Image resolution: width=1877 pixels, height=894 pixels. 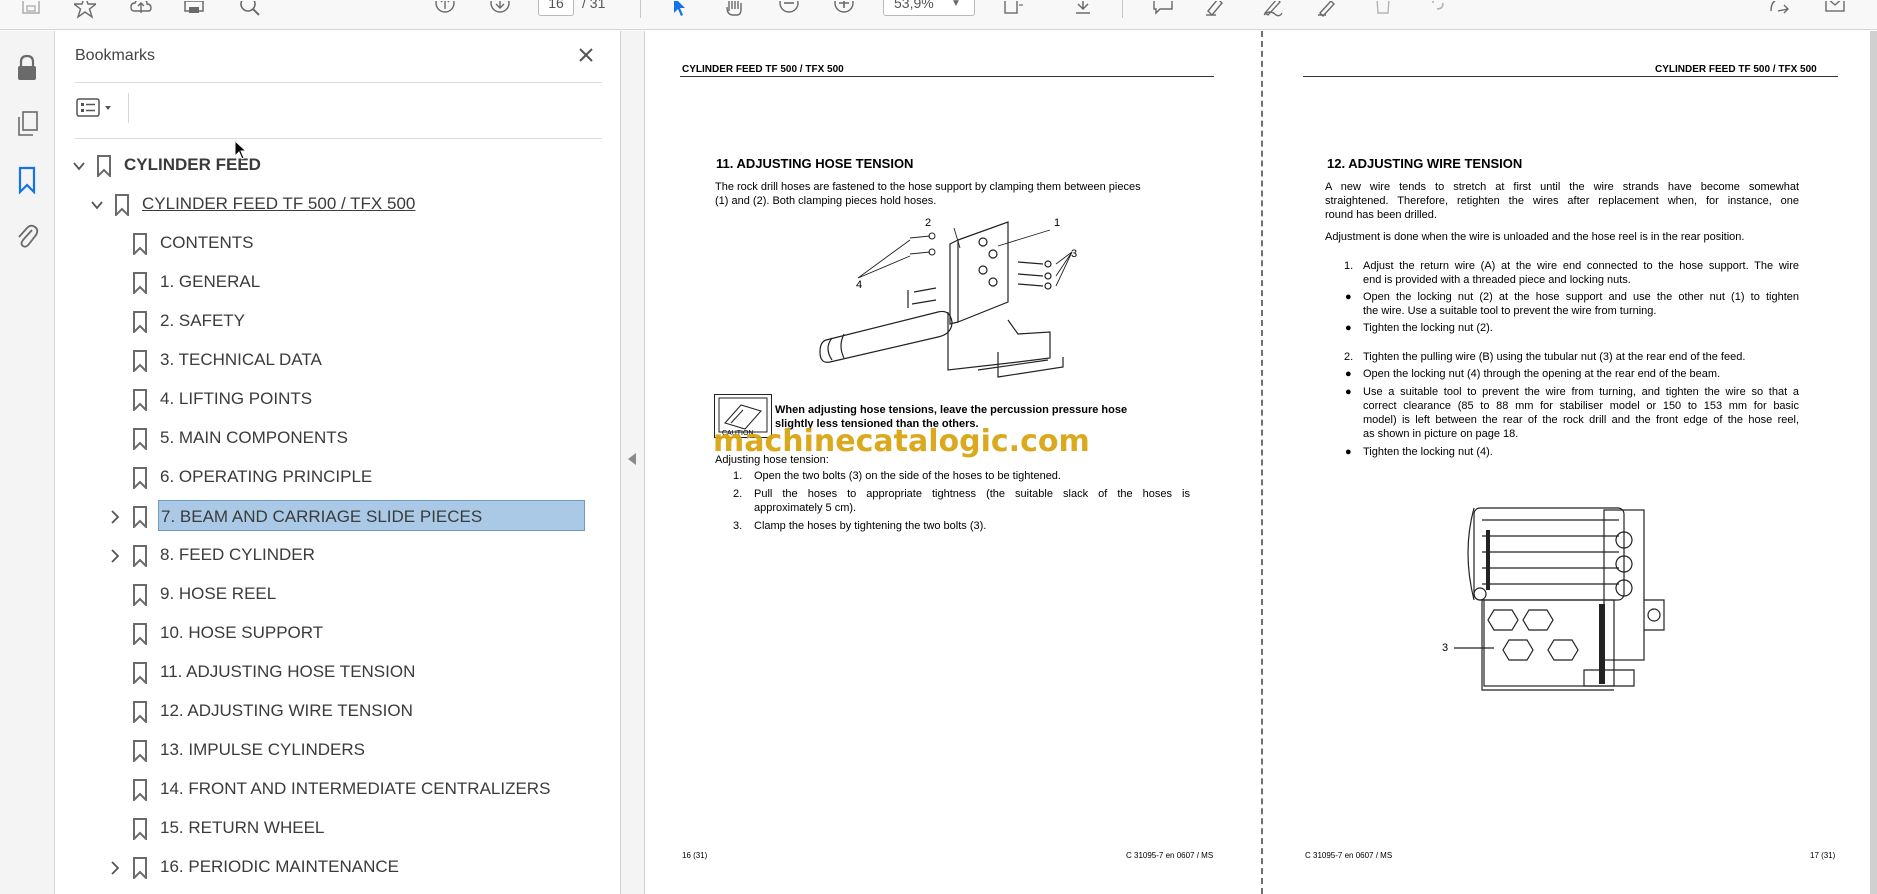 I want to click on page-header: CYLINDER FEED TF 500 / TFX 500, so click(x=1736, y=69).